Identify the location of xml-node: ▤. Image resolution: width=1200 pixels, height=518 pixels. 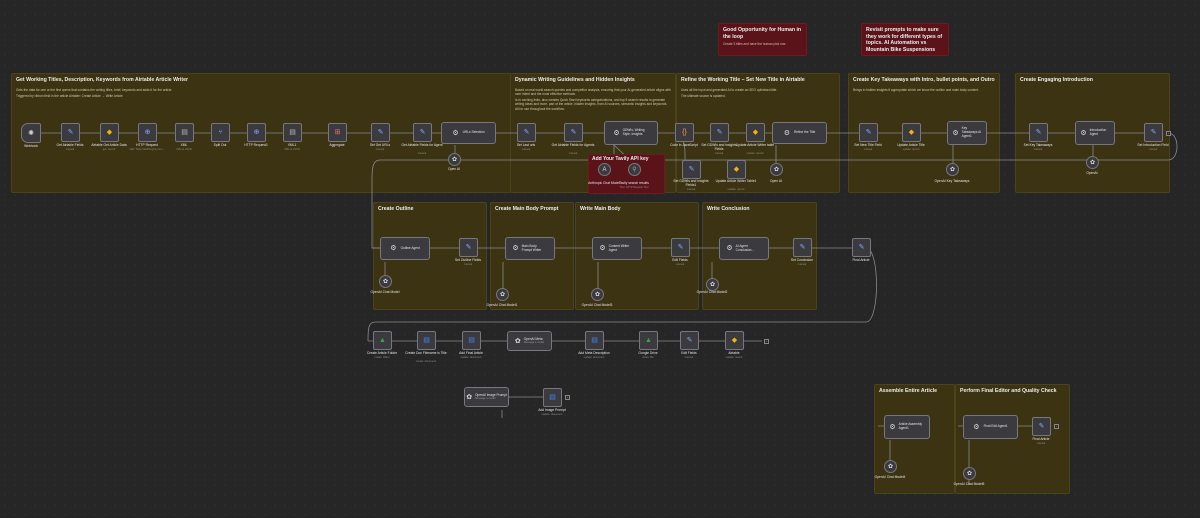
(184, 132).